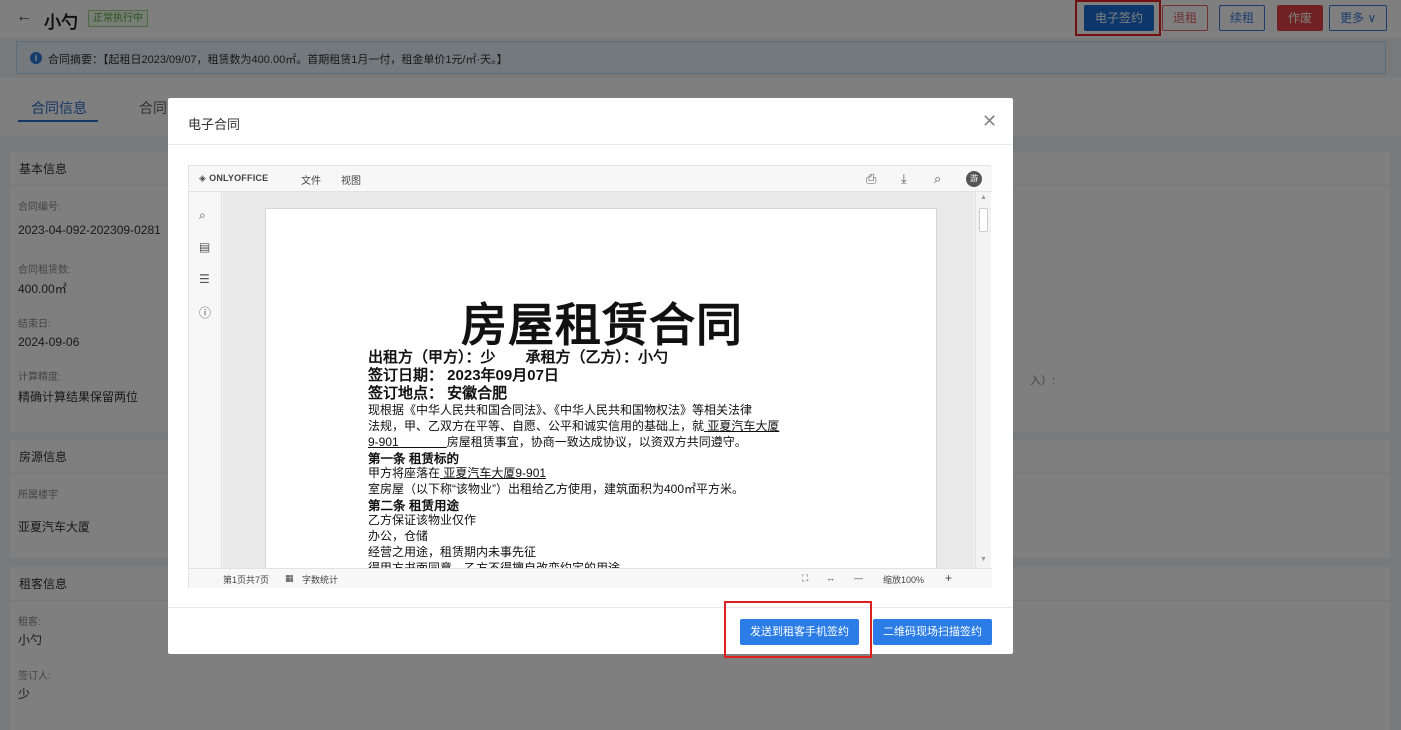 The height and width of the screenshot is (730, 1401). I want to click on doc-text-underlined: 亚夏汽车大厦9-901, so click(493, 473).